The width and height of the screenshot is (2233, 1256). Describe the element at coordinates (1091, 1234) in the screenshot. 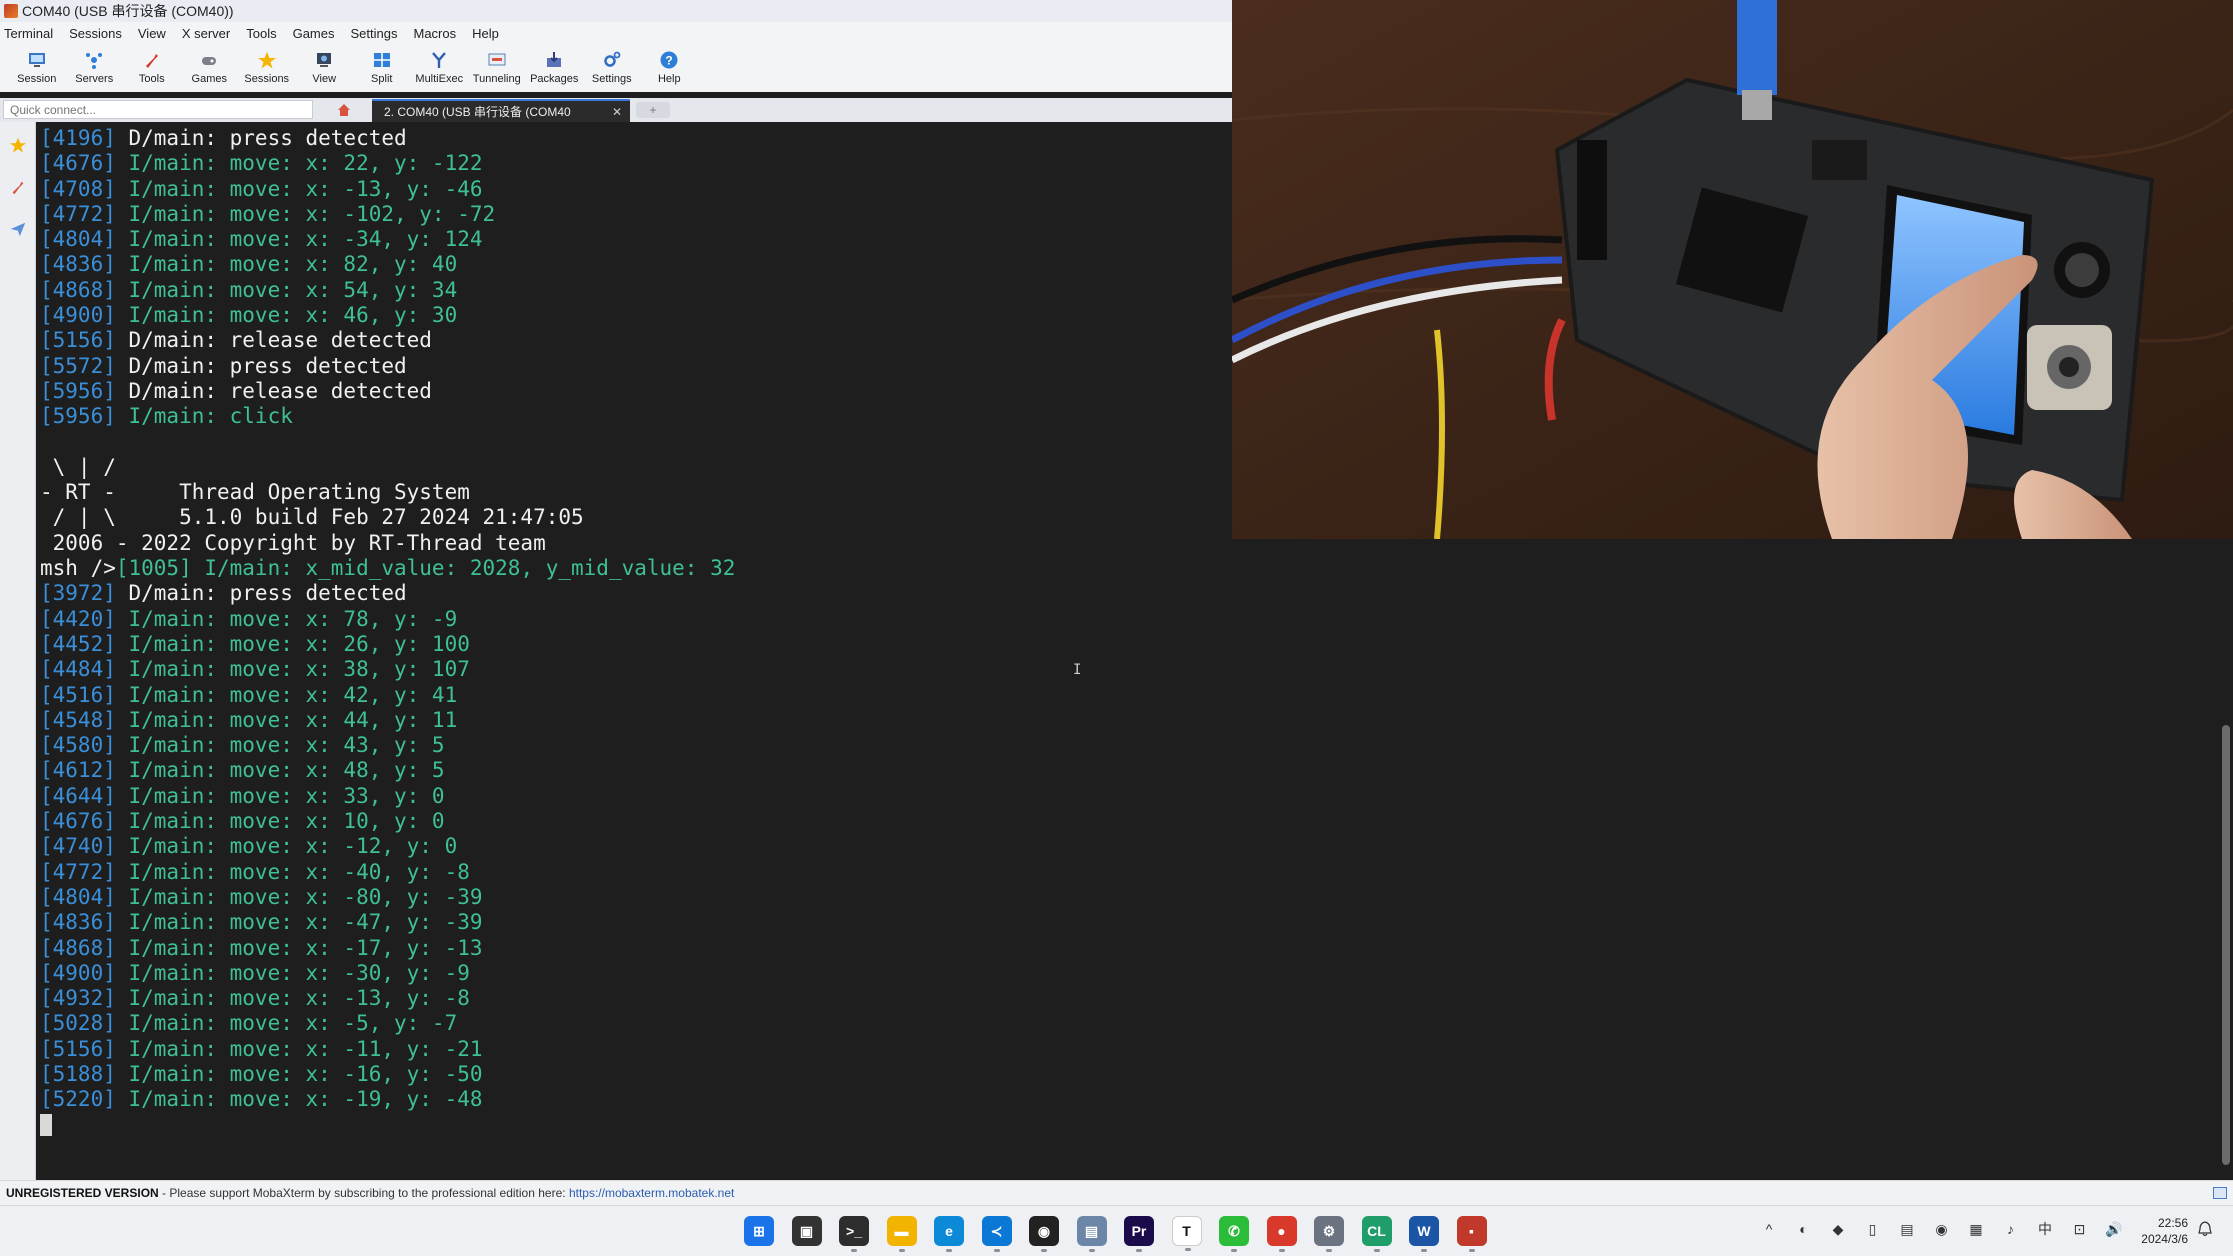

I see `monitor-app-icon: ▤` at that location.